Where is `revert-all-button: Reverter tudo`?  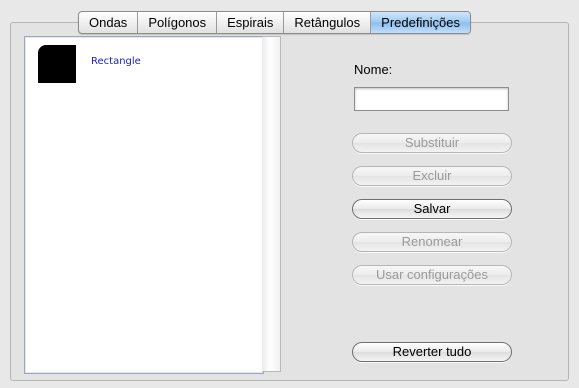
revert-all-button: Reverter tudo is located at coordinates (432, 352).